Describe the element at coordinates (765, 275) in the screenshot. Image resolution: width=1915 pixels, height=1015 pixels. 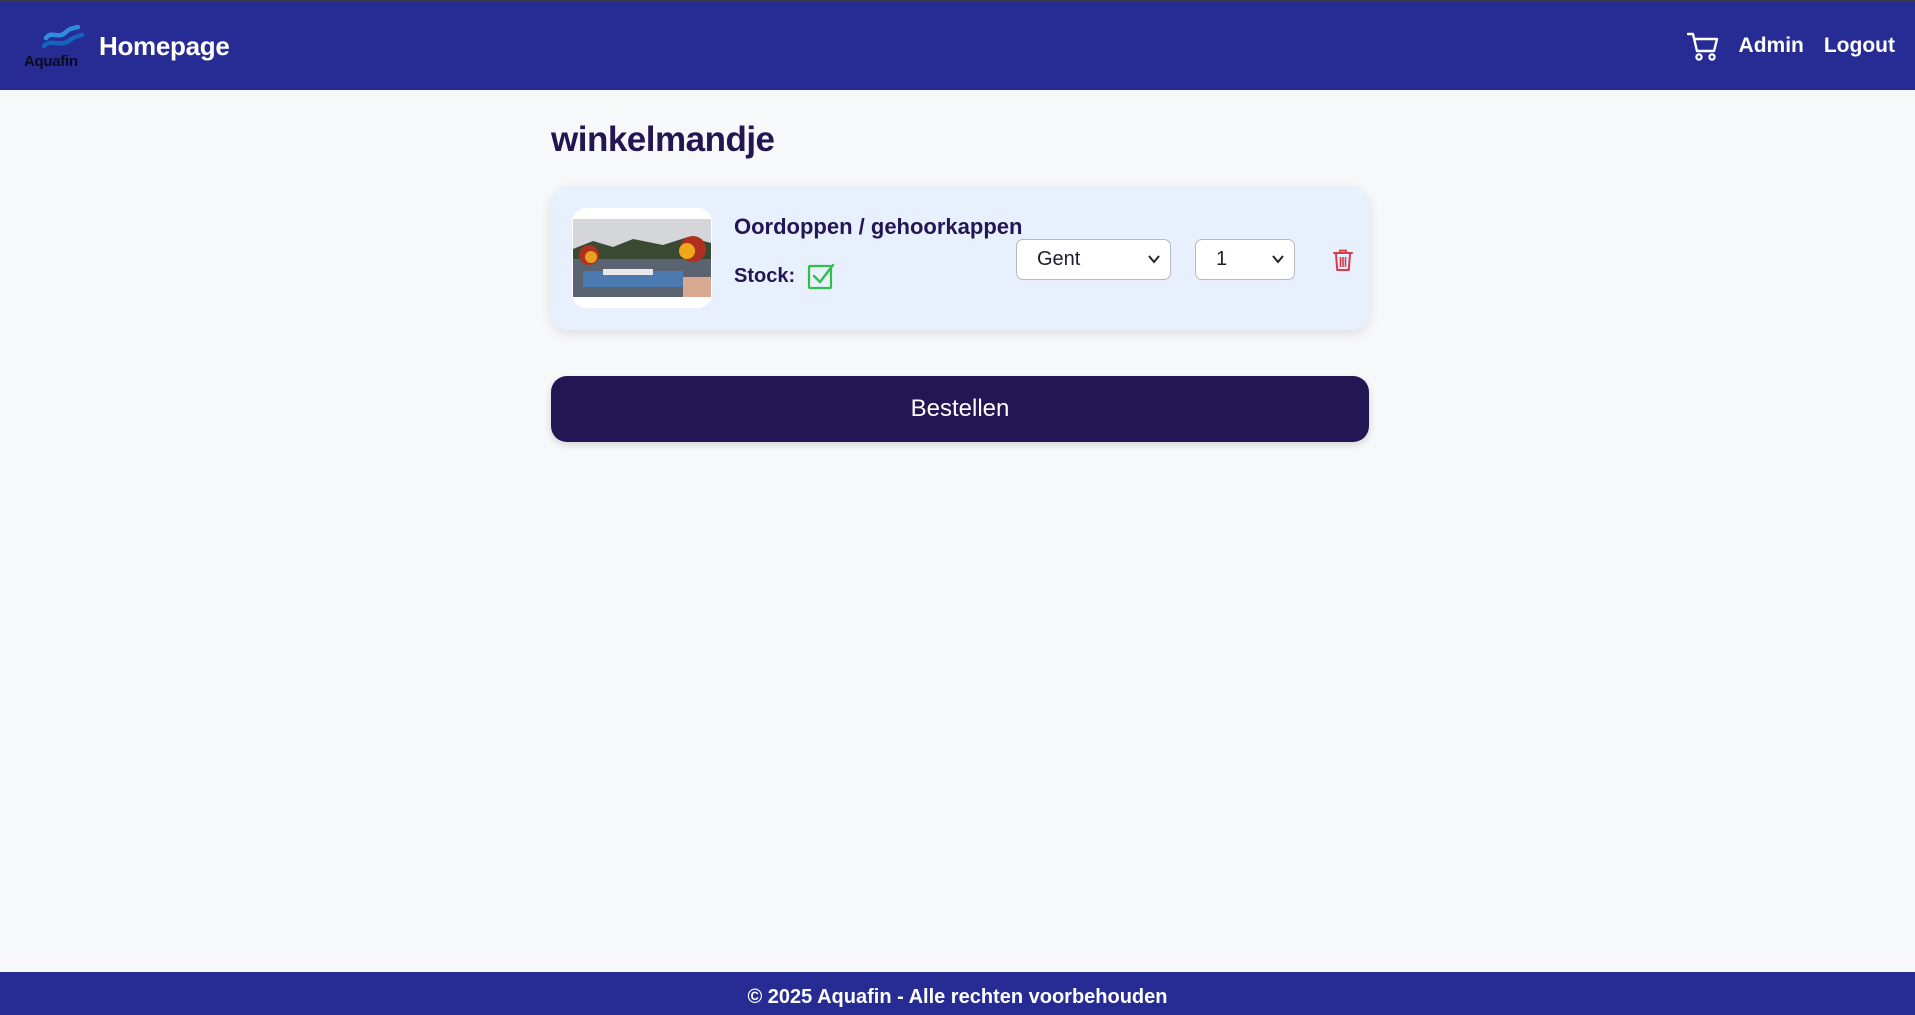
I see `stock-label: Stock:` at that location.